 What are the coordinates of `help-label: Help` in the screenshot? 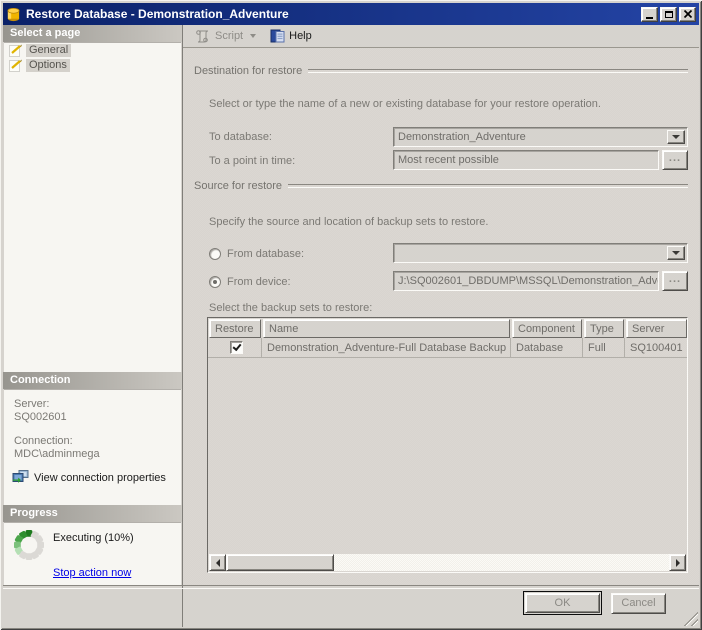 It's located at (300, 36).